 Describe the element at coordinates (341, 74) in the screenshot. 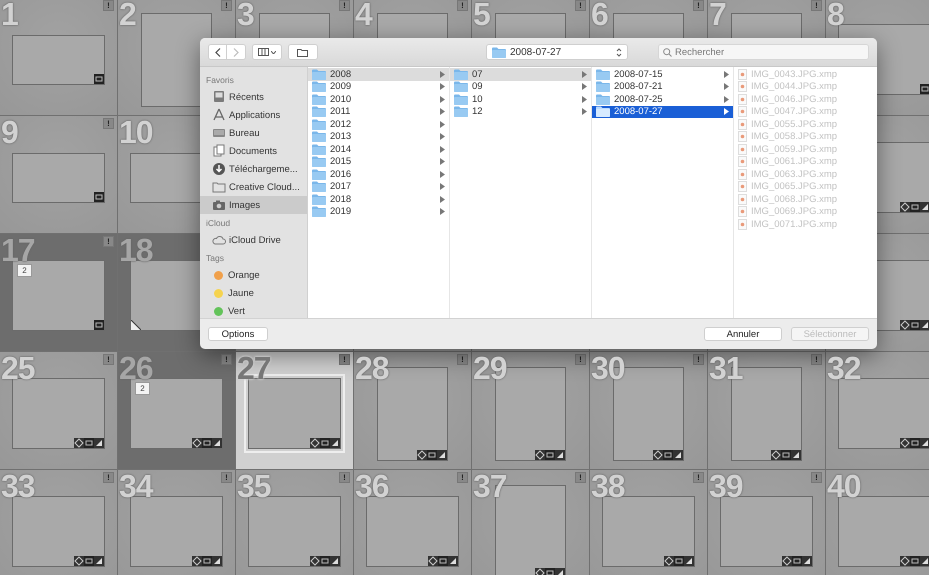

I see `item-label: 2008` at that location.